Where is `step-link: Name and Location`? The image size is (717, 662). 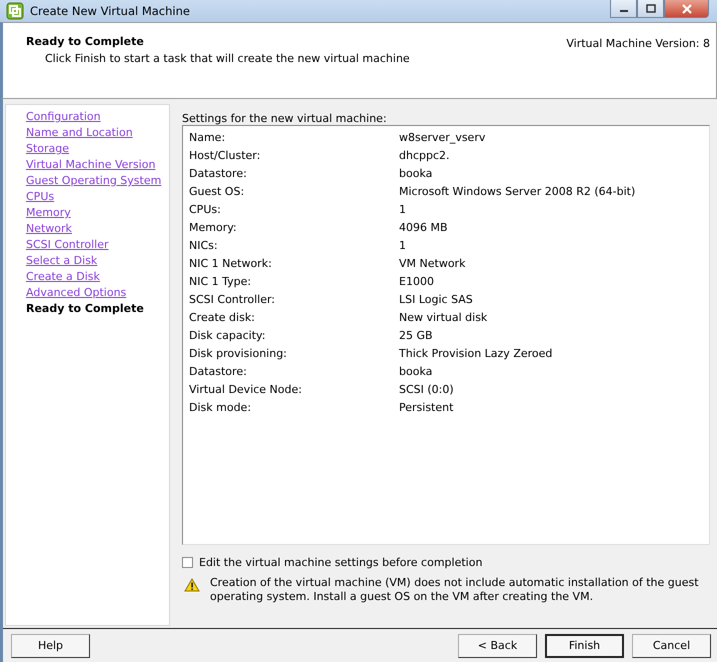
step-link: Name and Location is located at coordinates (79, 133).